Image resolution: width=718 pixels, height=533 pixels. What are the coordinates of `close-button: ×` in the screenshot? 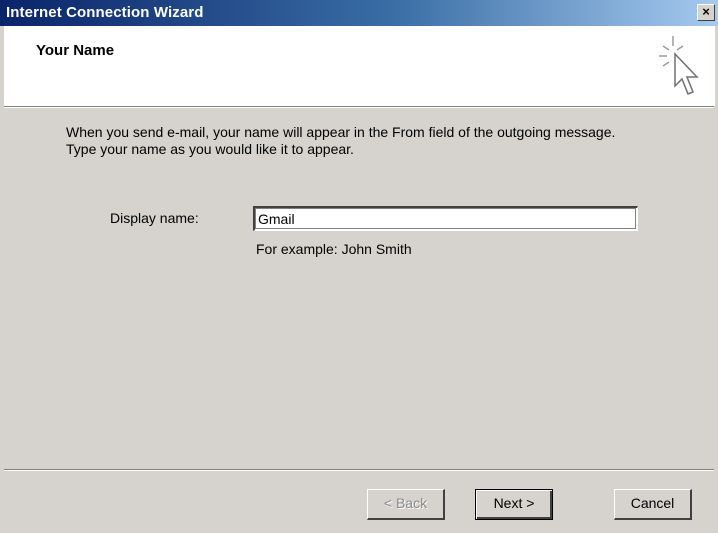 It's located at (706, 12).